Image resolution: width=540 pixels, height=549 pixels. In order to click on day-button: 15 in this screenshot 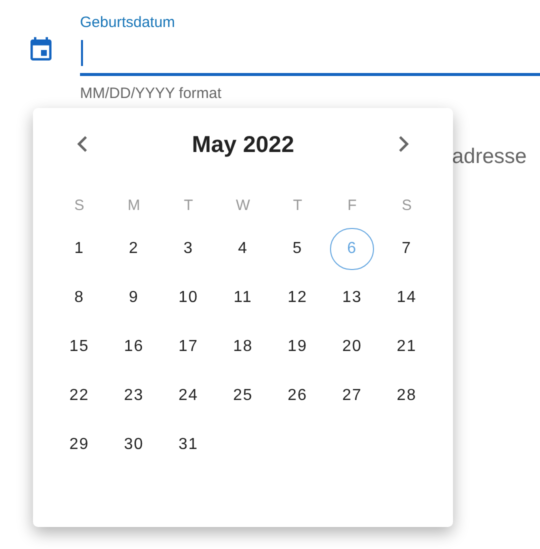, I will do `click(79, 347)`.